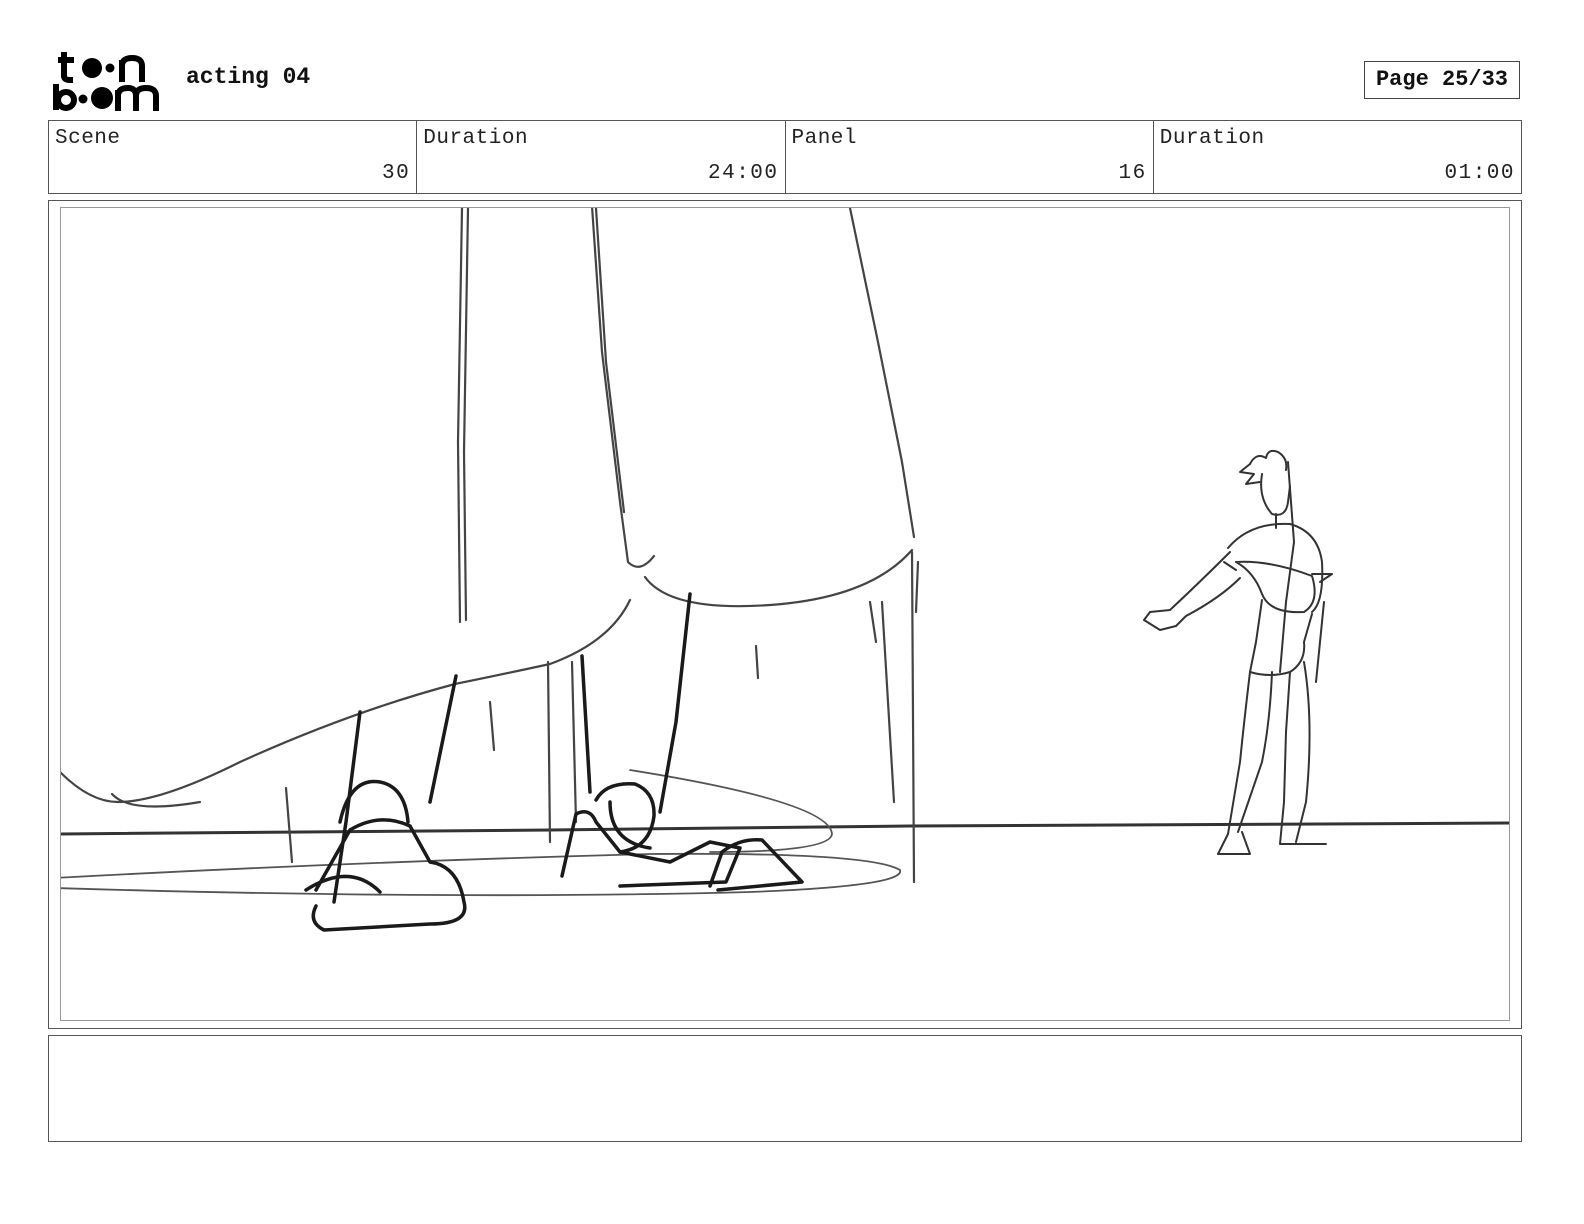  What do you see at coordinates (1337, 157) in the screenshot?
I see `panel-duration-cell: Duration 01:00` at bounding box center [1337, 157].